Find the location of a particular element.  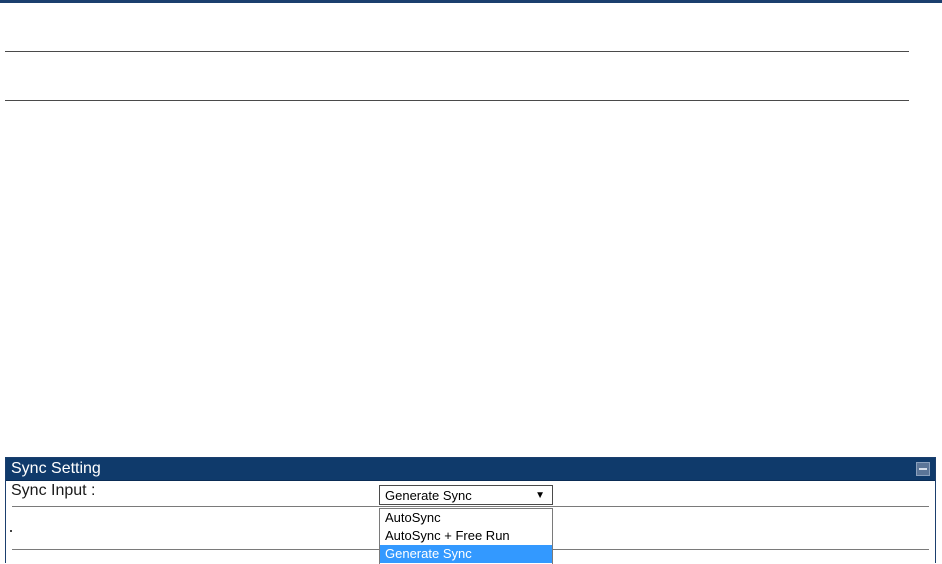

divider-bottom is located at coordinates (457, 100).